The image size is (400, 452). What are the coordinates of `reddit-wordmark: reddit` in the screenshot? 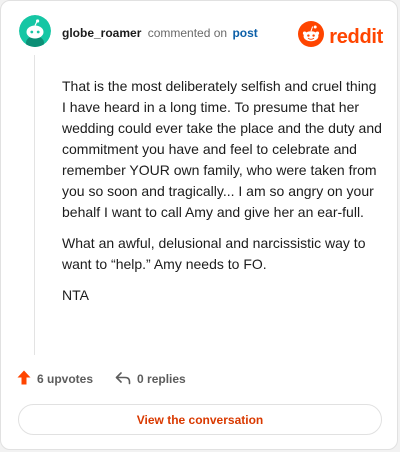 It's located at (356, 36).